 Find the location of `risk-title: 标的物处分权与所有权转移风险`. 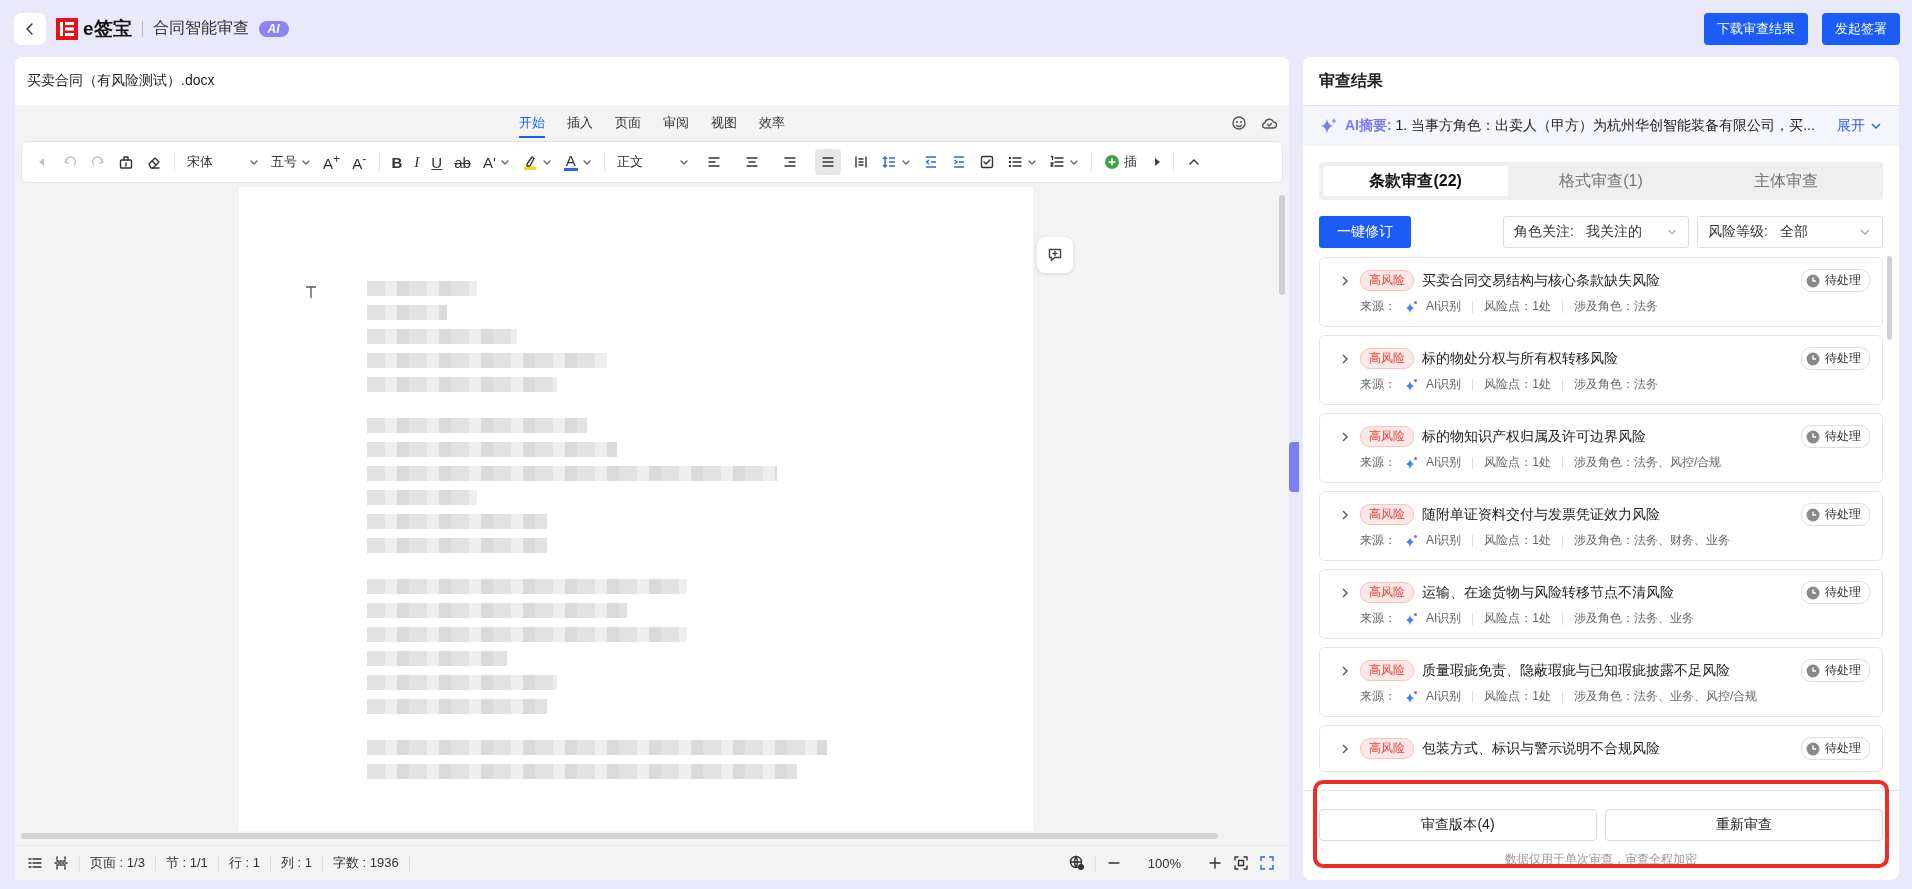

risk-title: 标的物处分权与所有权转移风险 is located at coordinates (1520, 358).